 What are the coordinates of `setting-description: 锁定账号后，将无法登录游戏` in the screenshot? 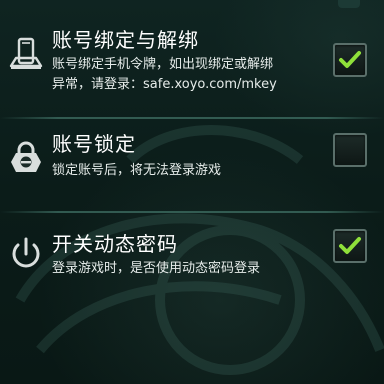 It's located at (137, 170).